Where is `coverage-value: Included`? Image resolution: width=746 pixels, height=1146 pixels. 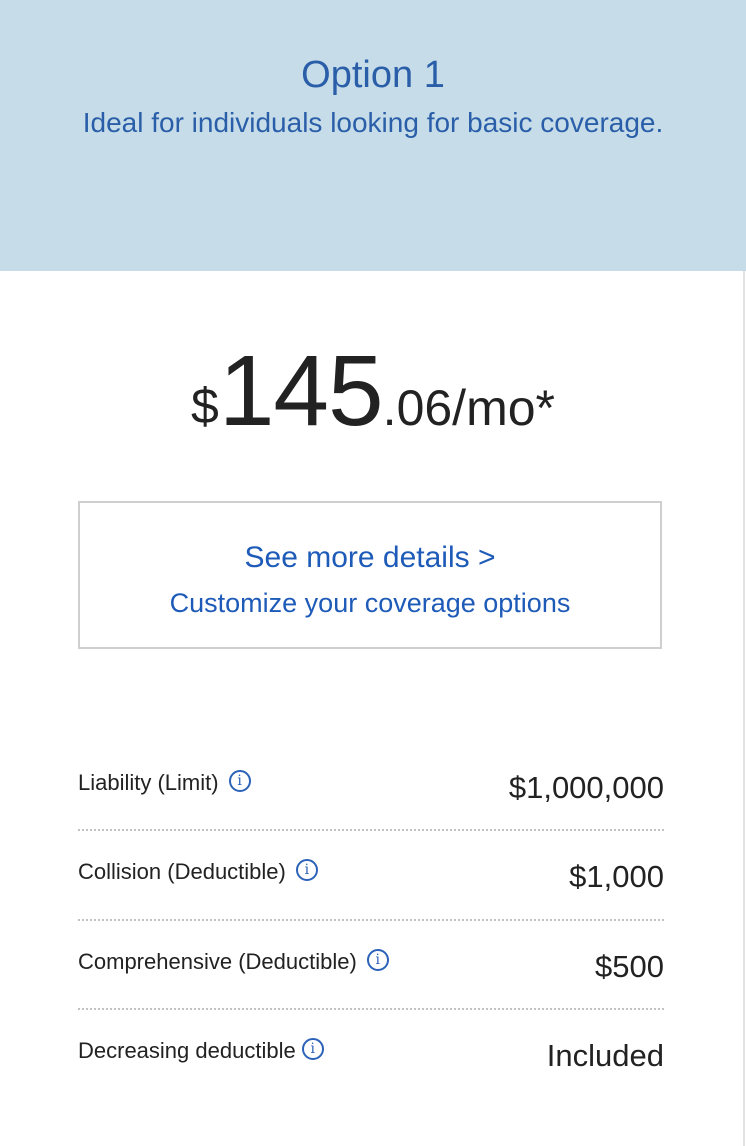 coverage-value: Included is located at coordinates (605, 1055).